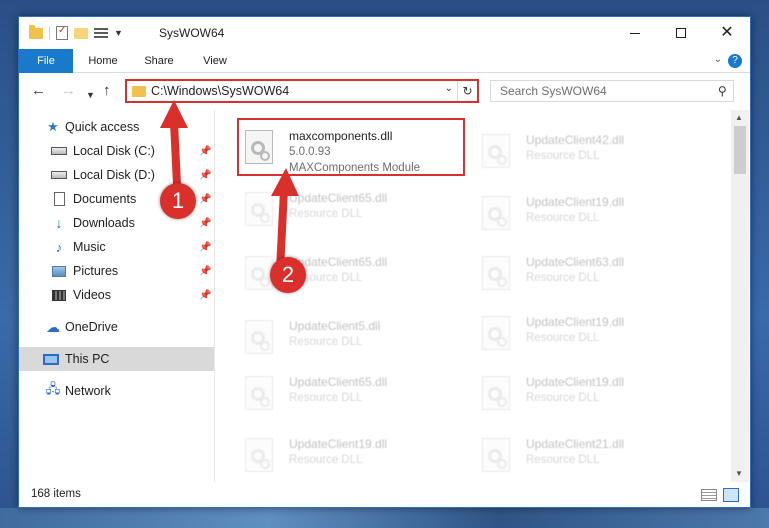 This screenshot has height=528, width=769. Describe the element at coordinates (101, 33) in the screenshot. I see `customize-view-icon` at that location.